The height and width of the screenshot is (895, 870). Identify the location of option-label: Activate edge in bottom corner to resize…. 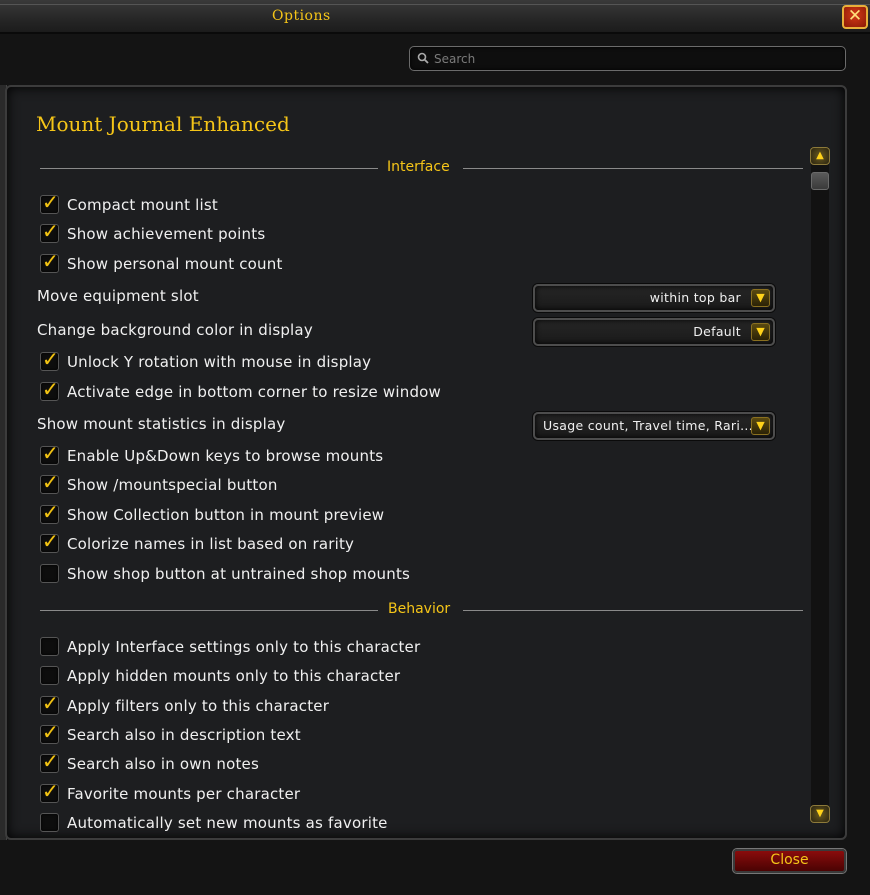
(254, 392).